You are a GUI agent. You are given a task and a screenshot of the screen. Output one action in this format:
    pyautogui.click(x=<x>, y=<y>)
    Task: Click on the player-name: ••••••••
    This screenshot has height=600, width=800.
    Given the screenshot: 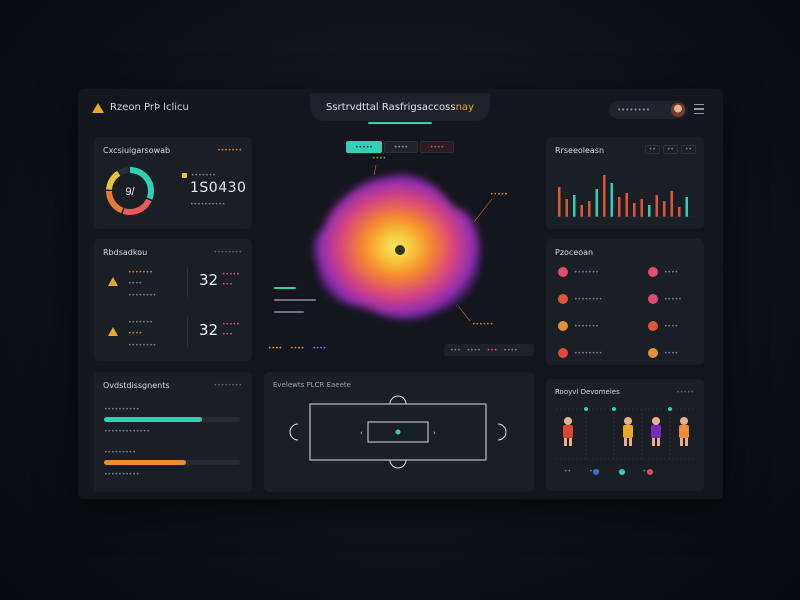 What is the action you would take?
    pyautogui.click(x=588, y=353)
    